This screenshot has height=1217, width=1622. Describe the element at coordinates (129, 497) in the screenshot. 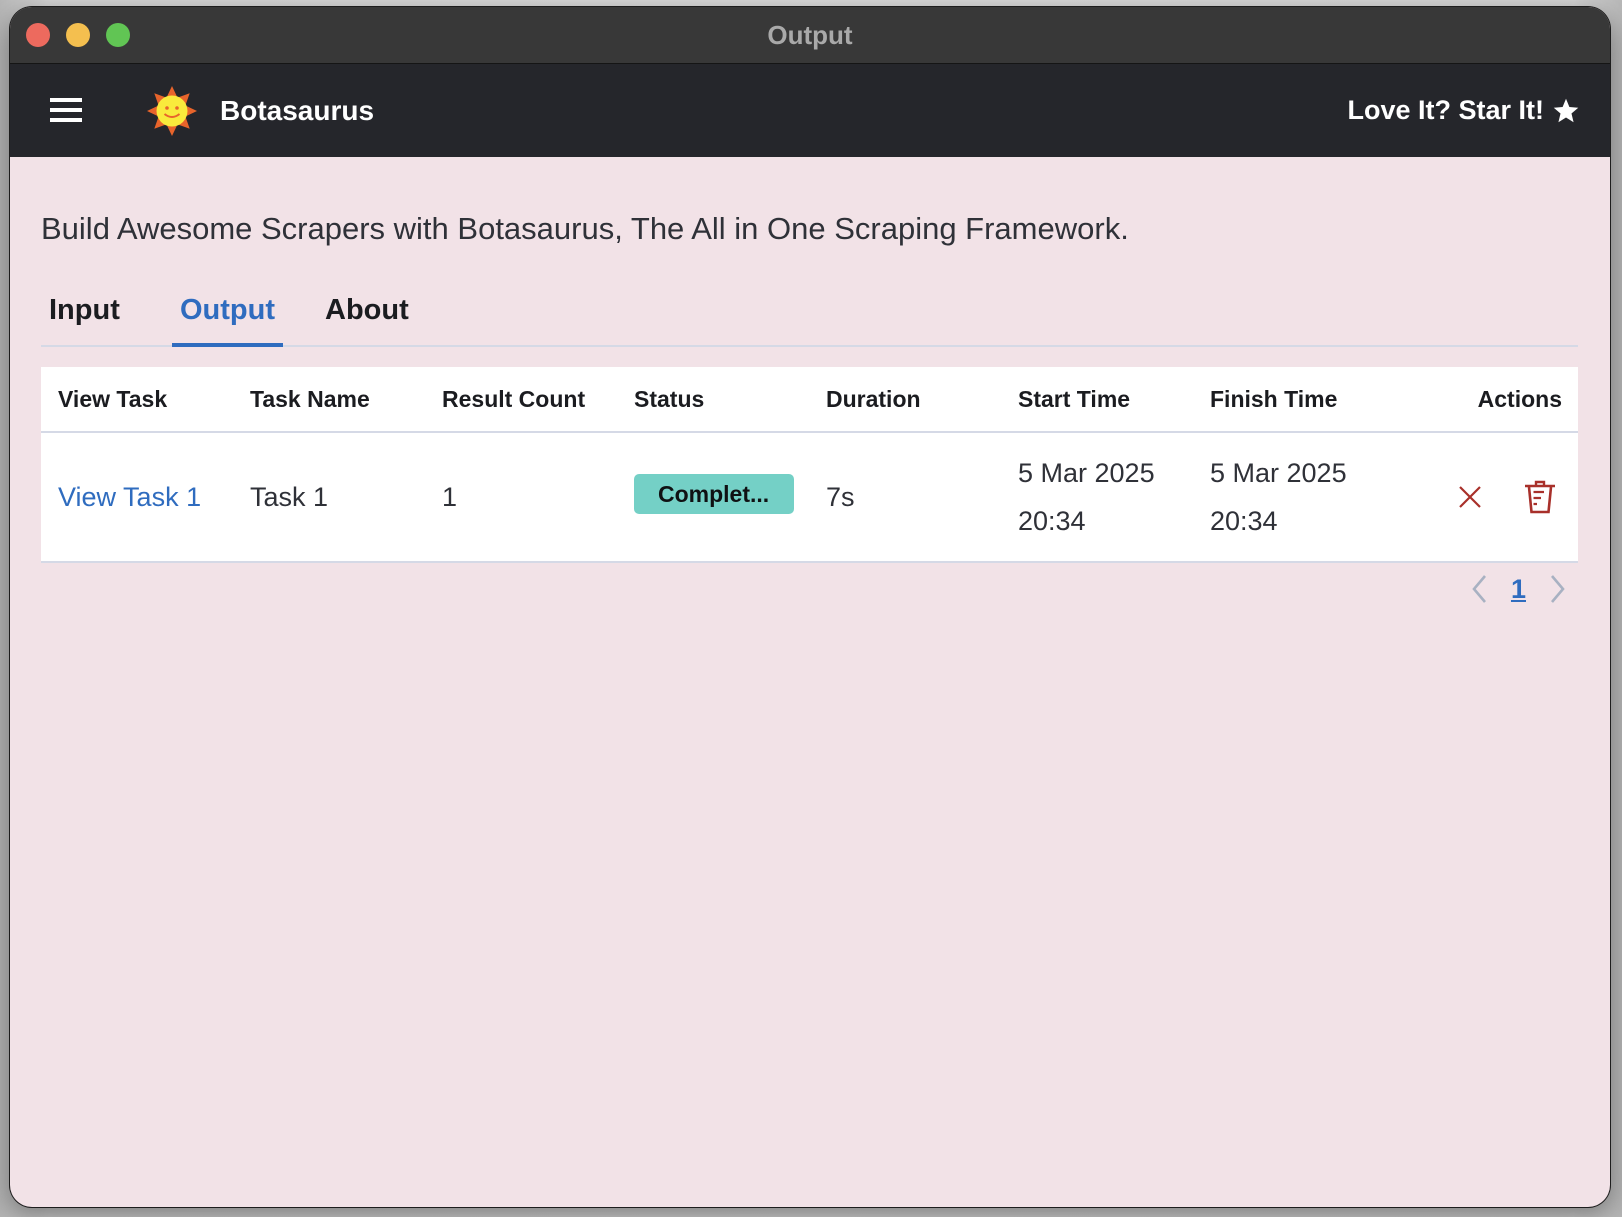

I see `view-task-link: View Task 1` at that location.